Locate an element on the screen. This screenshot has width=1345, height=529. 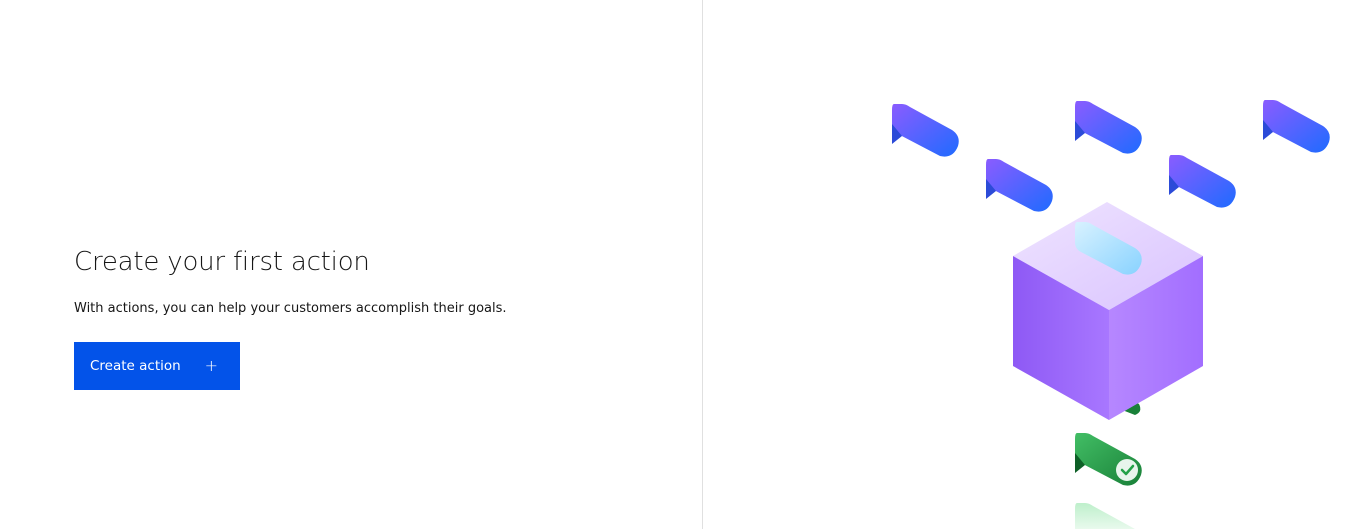
plus-icon: + is located at coordinates (211, 365).